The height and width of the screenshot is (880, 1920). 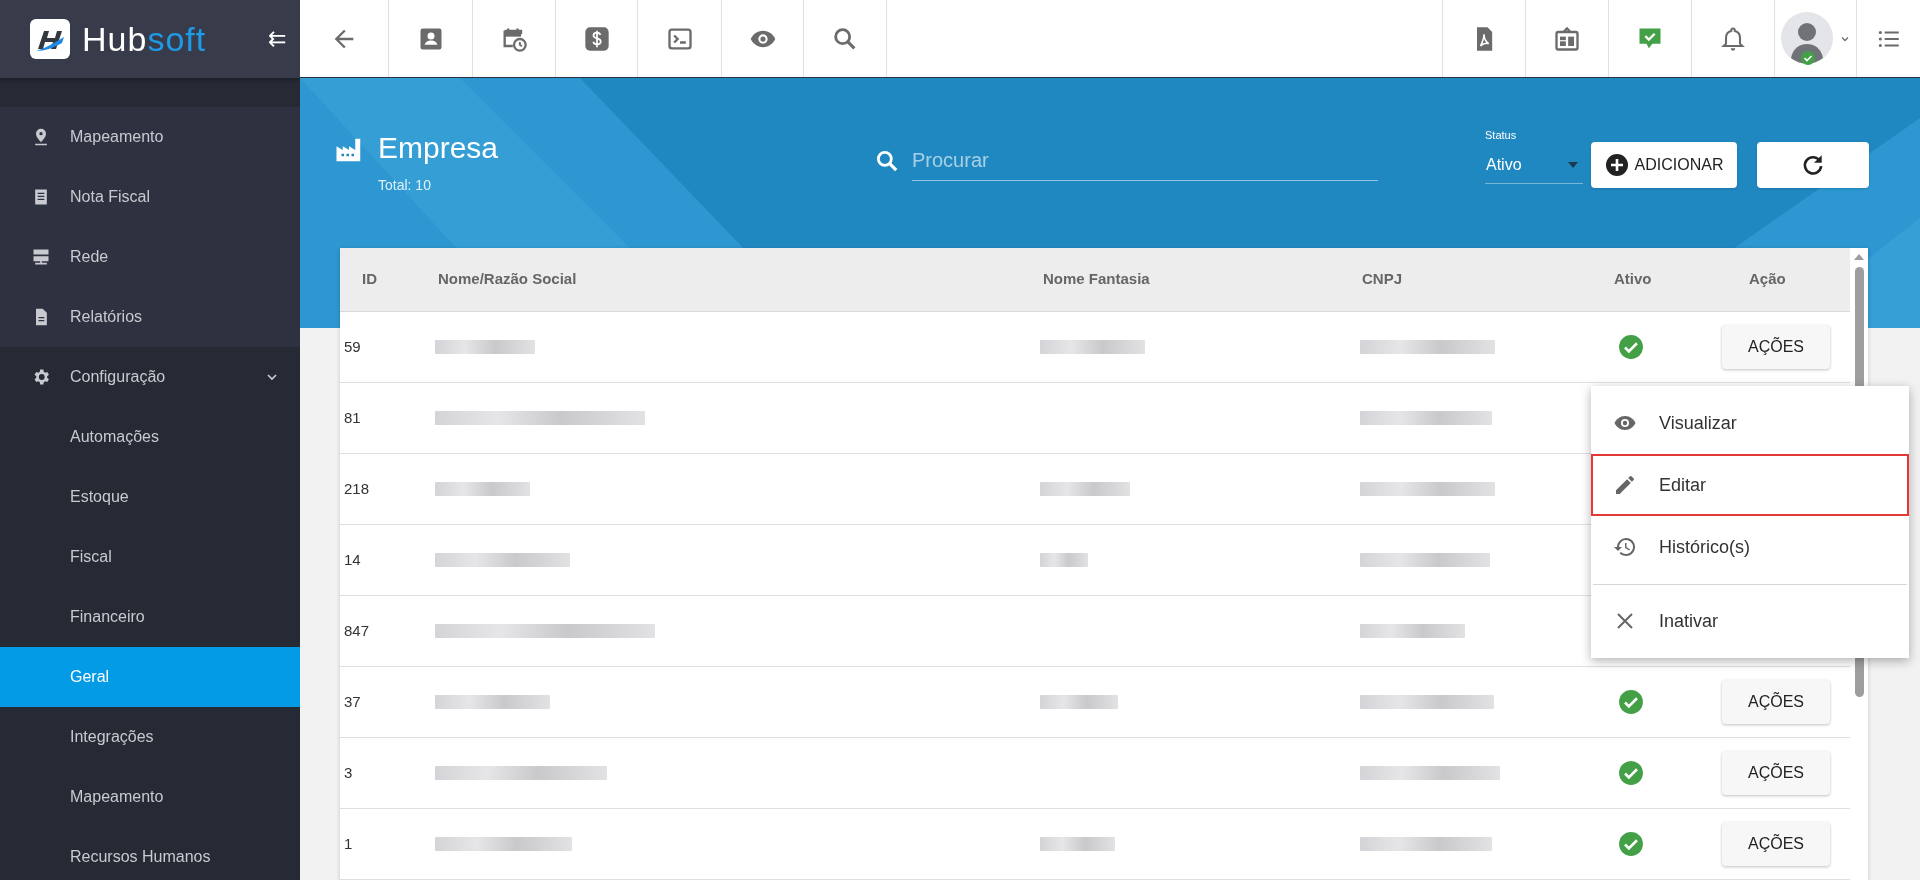 What do you see at coordinates (1382, 279) in the screenshot?
I see `column-header: CNPJ` at bounding box center [1382, 279].